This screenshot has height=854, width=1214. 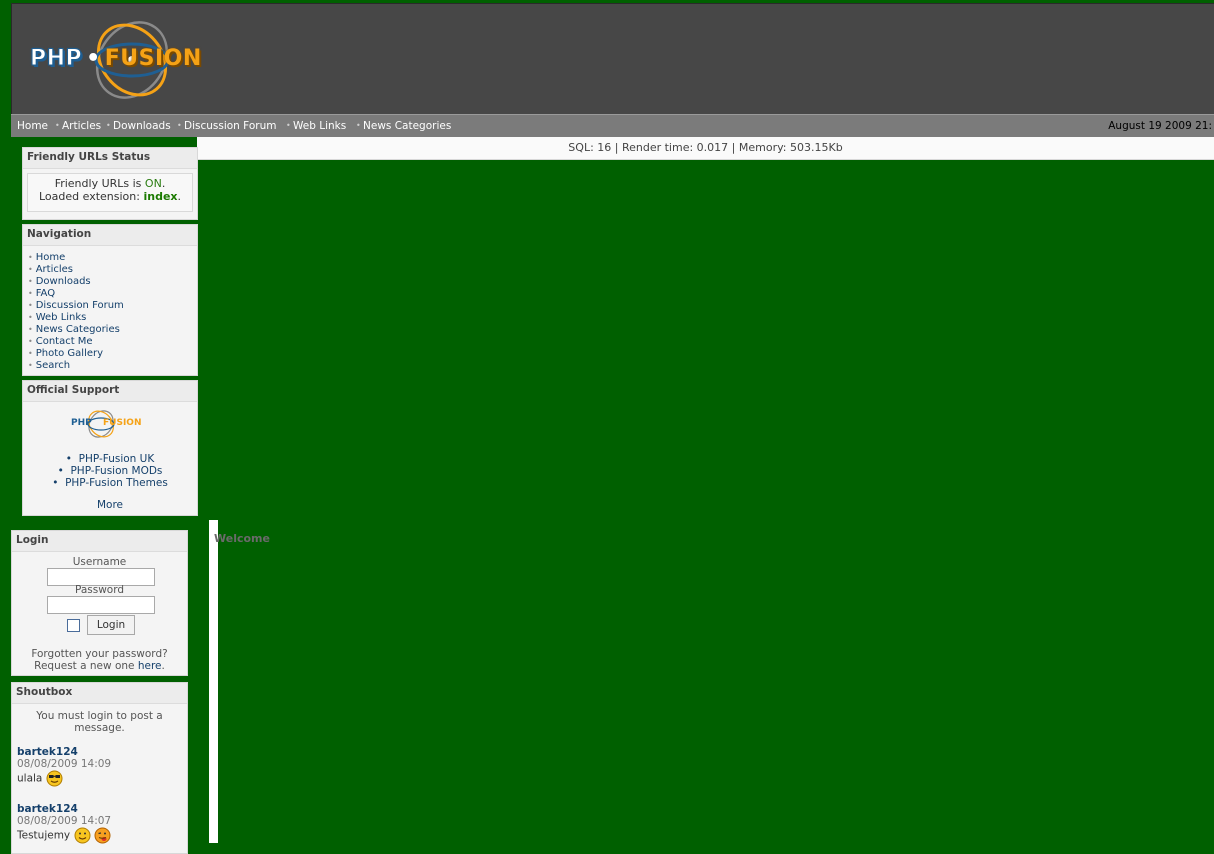 I want to click on current-date: August 19 2009 21:, so click(x=1160, y=126).